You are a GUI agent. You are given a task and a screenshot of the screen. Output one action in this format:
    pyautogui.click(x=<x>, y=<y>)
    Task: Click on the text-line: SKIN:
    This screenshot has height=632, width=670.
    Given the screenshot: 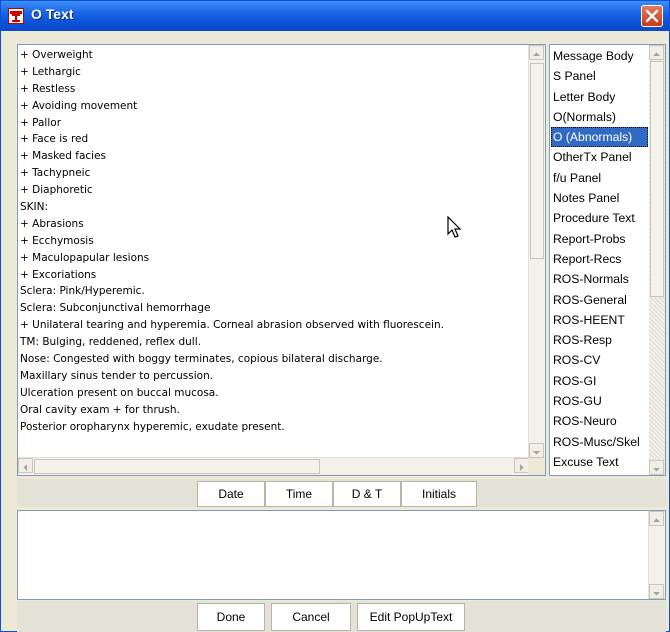 What is the action you would take?
    pyautogui.click(x=34, y=207)
    